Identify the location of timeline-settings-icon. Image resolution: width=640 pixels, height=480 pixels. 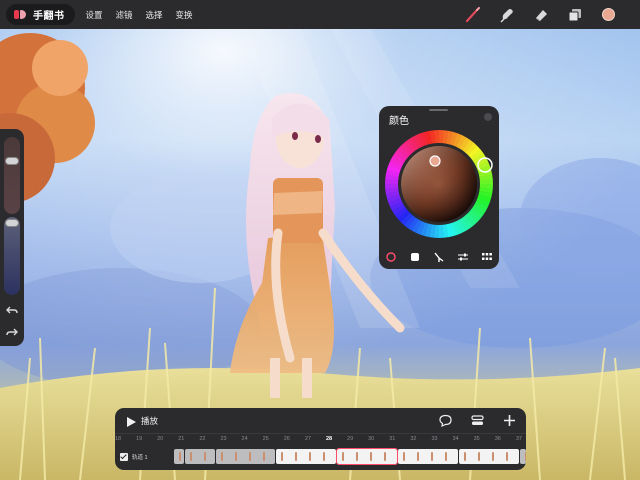
(477, 420).